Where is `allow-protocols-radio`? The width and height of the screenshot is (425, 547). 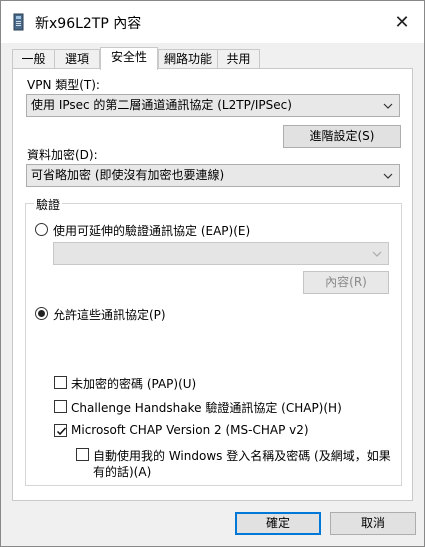
allow-protocols-radio is located at coordinates (41, 313).